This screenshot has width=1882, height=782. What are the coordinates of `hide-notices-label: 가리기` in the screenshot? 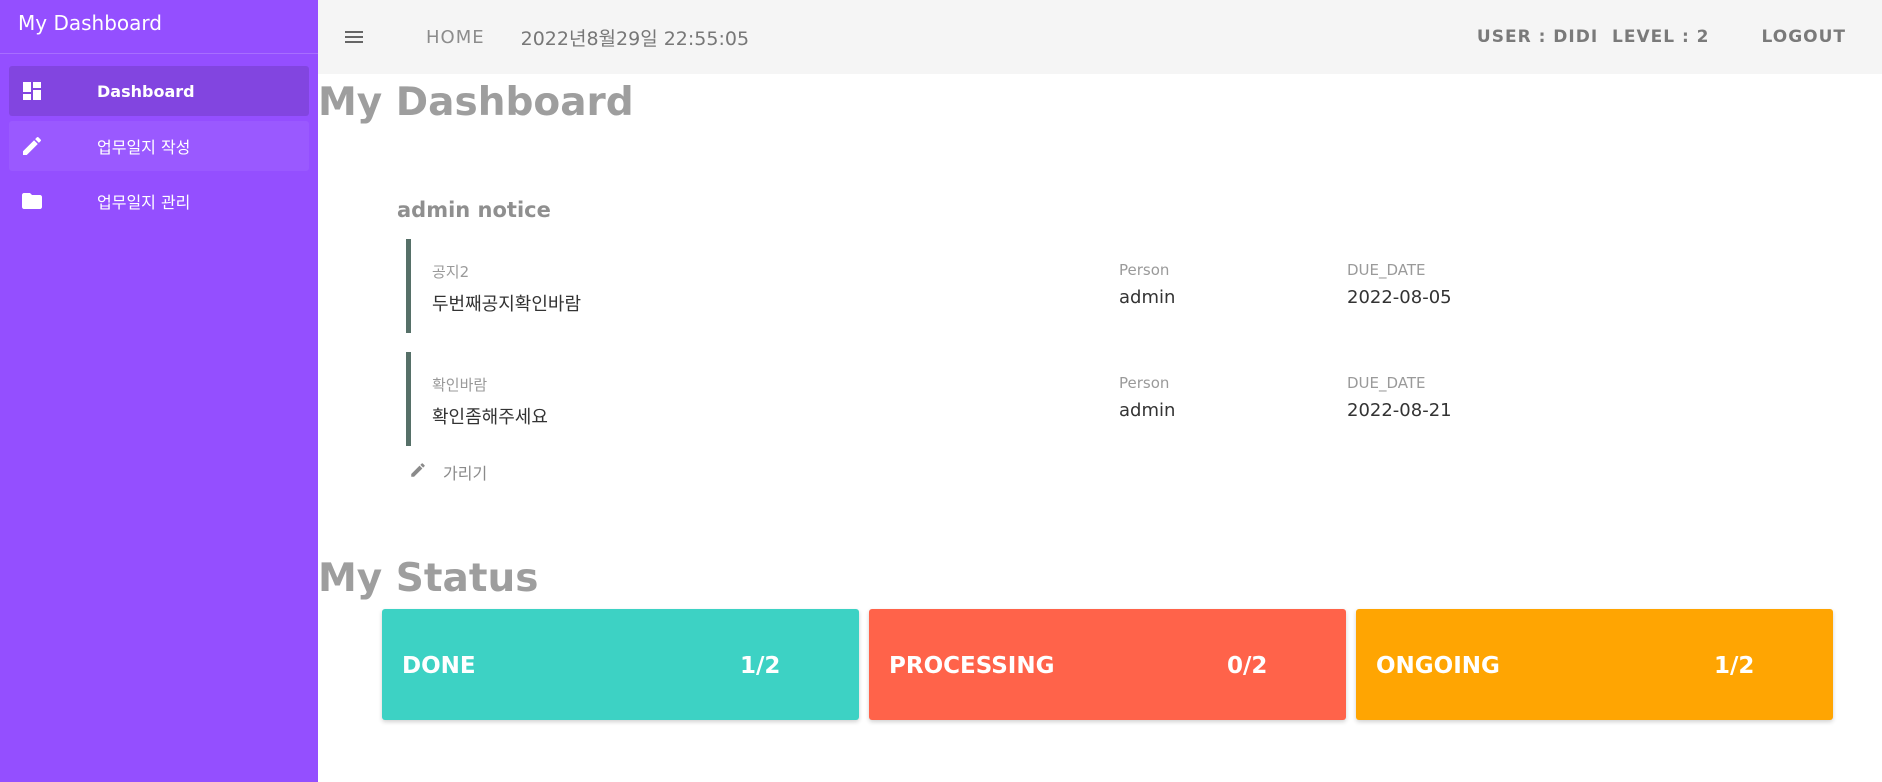 It's located at (465, 473).